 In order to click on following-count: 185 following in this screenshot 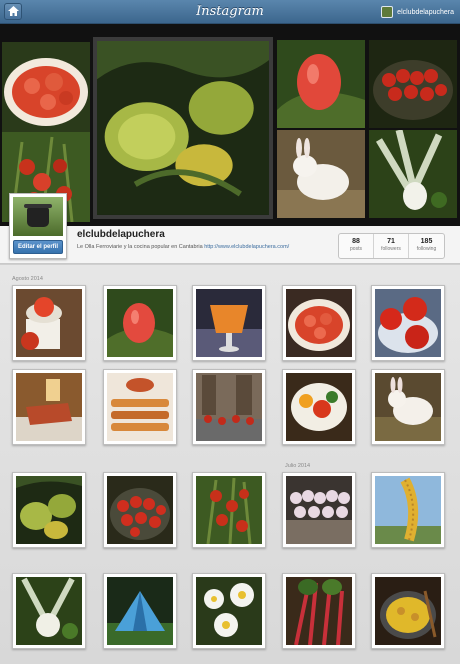, I will do `click(426, 246)`.